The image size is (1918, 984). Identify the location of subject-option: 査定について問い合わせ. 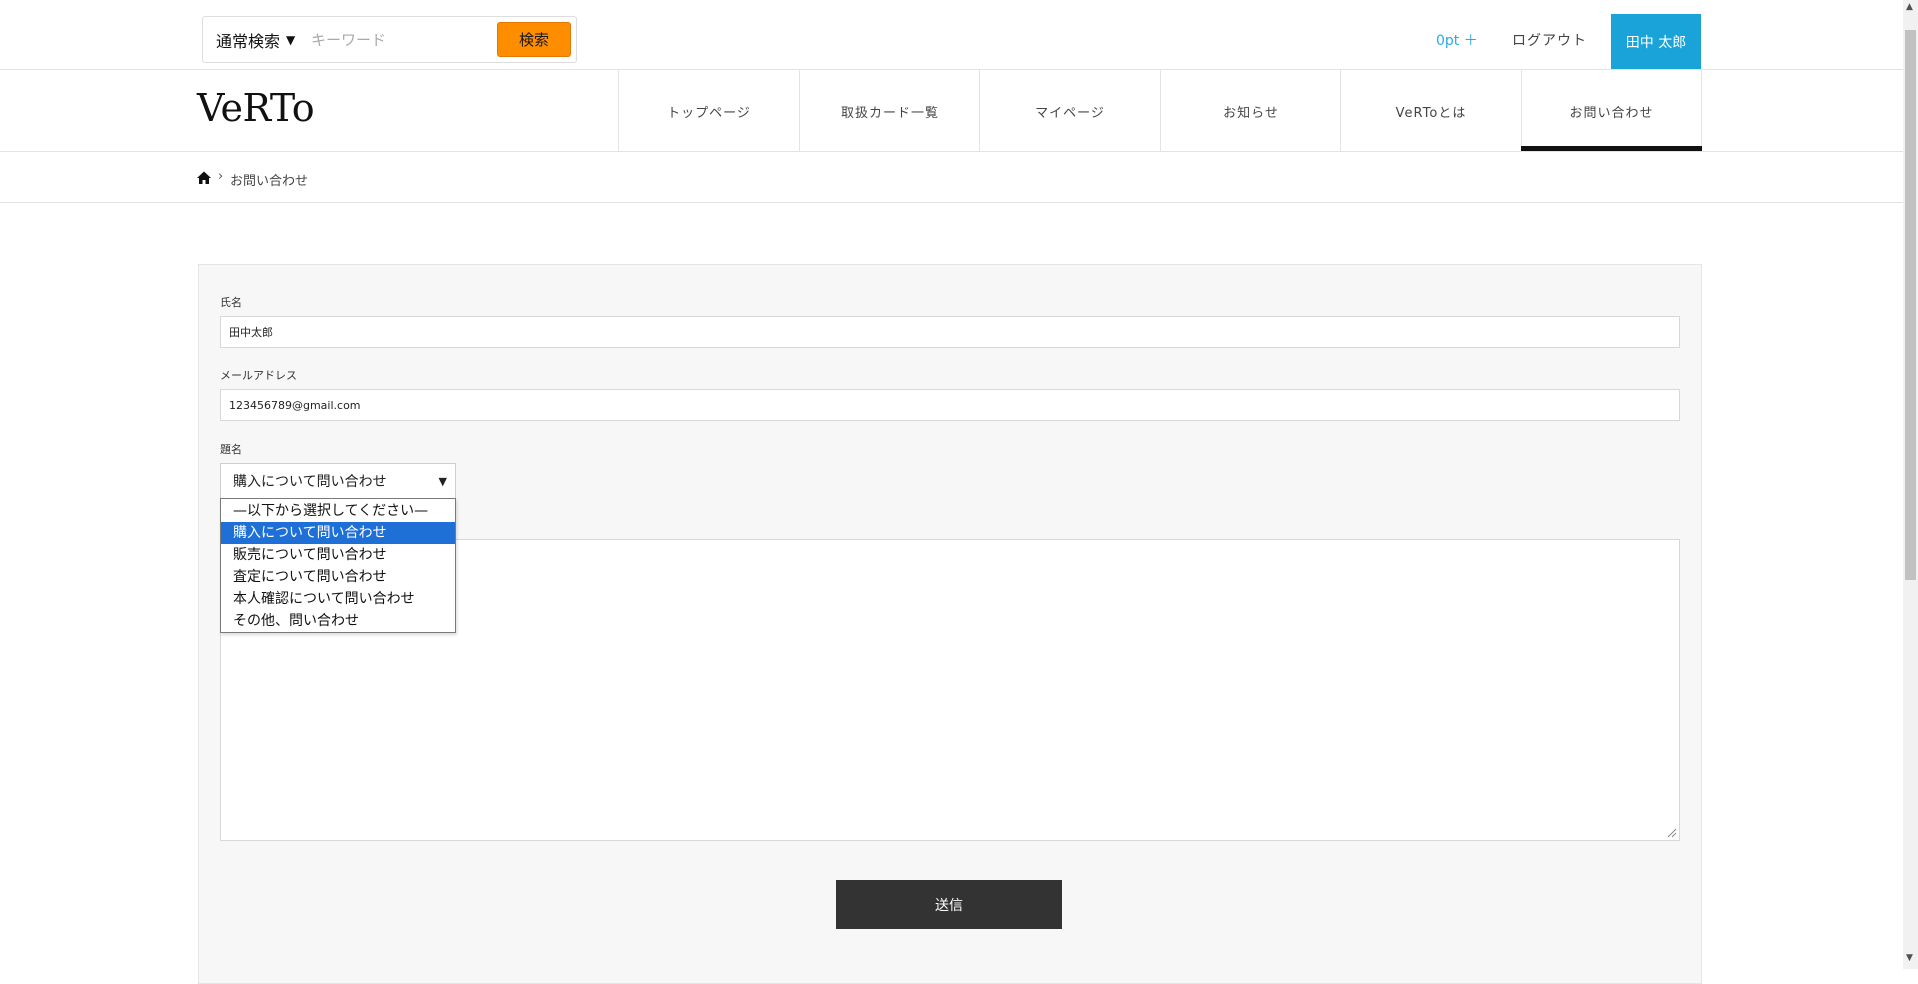
(338, 577).